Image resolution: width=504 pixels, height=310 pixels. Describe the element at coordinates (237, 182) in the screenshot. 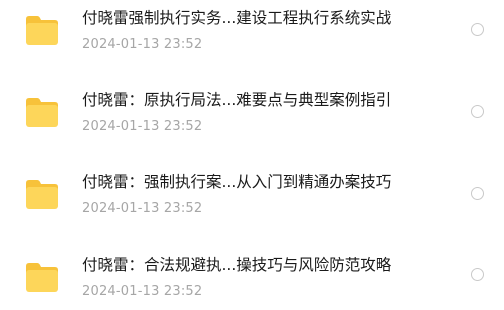

I see `file-title: 付晓雷：强制执行案...从入门到精通办案技巧` at that location.